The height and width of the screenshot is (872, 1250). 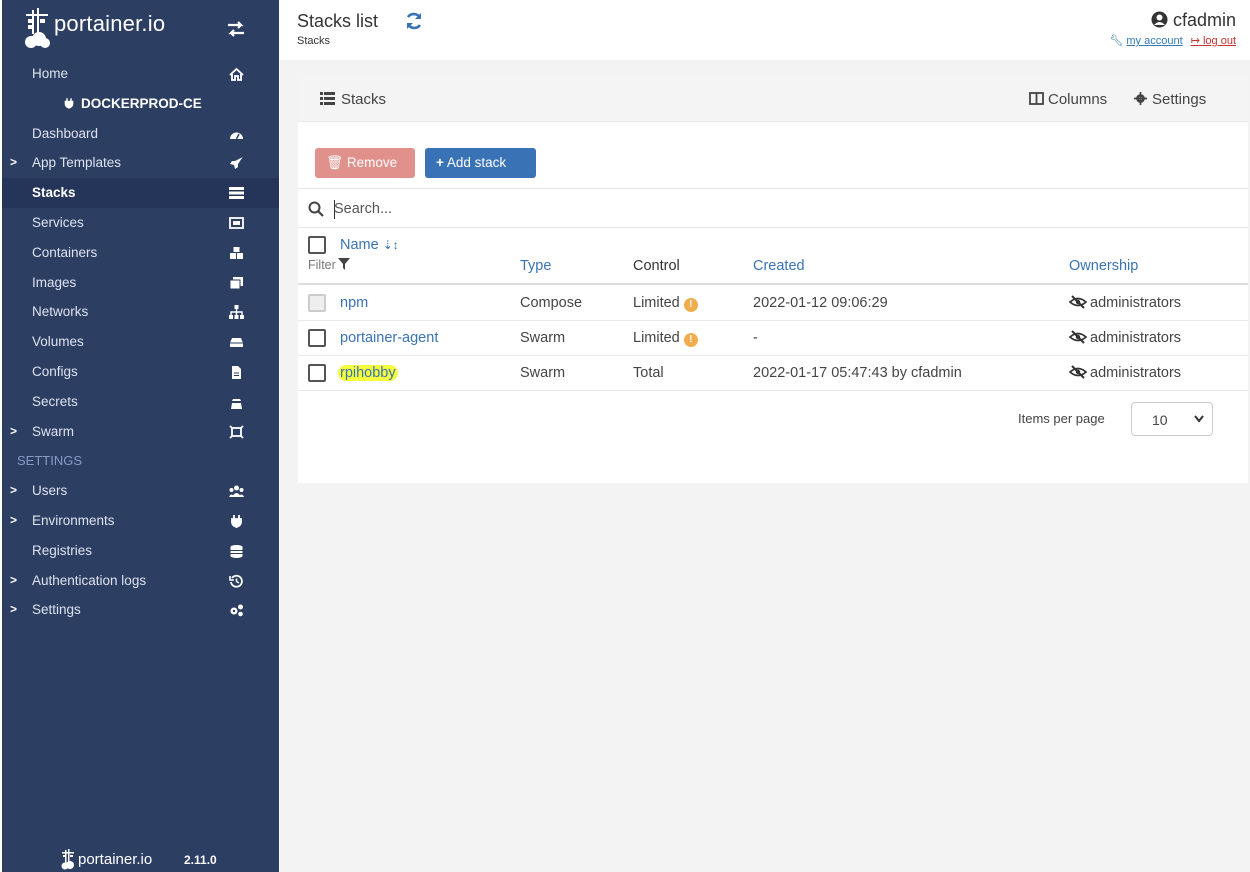 I want to click on select-all-checkbox, so click(x=317, y=245).